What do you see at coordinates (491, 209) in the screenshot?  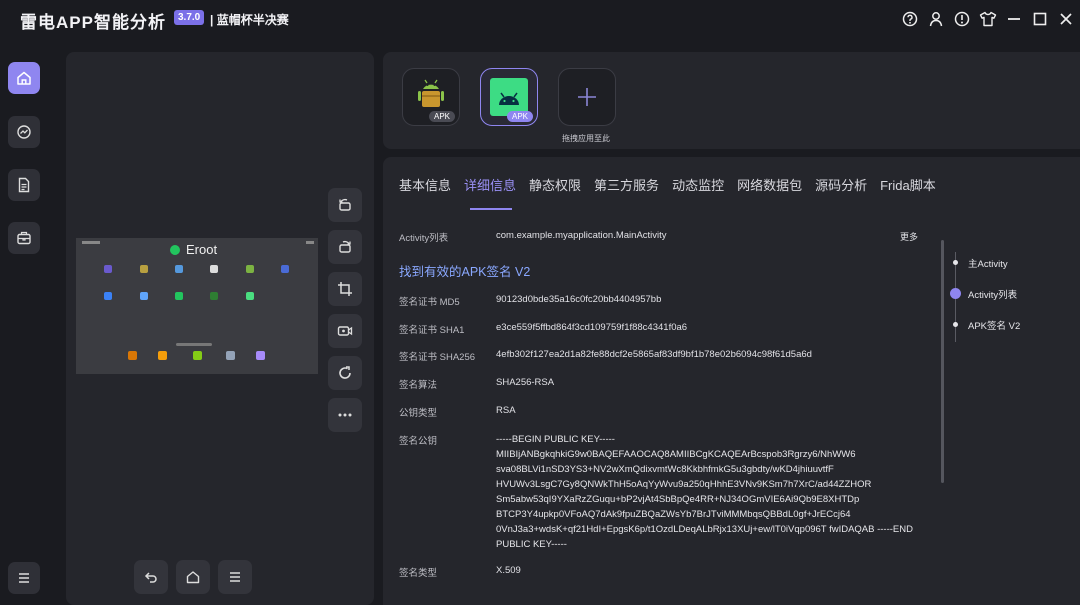 I see `active-tab-indicator` at bounding box center [491, 209].